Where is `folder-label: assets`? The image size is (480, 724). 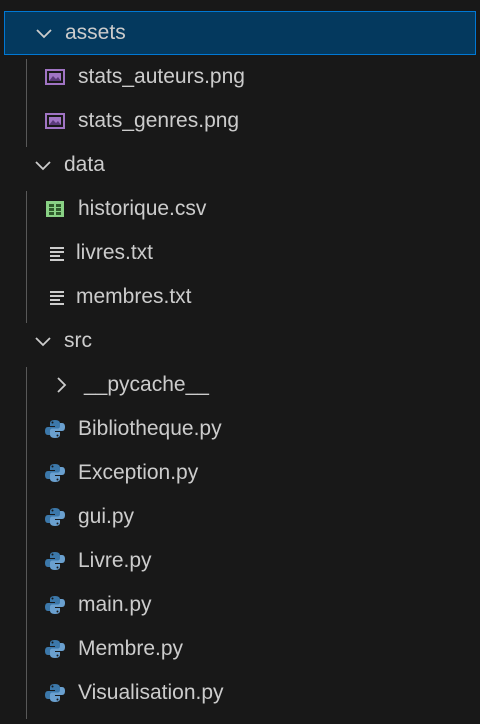 folder-label: assets is located at coordinates (95, 32).